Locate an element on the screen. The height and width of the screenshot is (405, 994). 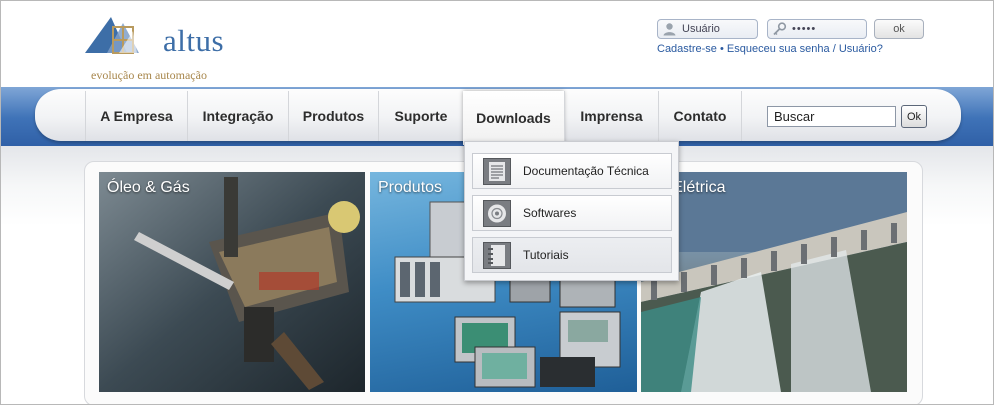
login-ok-button: ok is located at coordinates (899, 29).